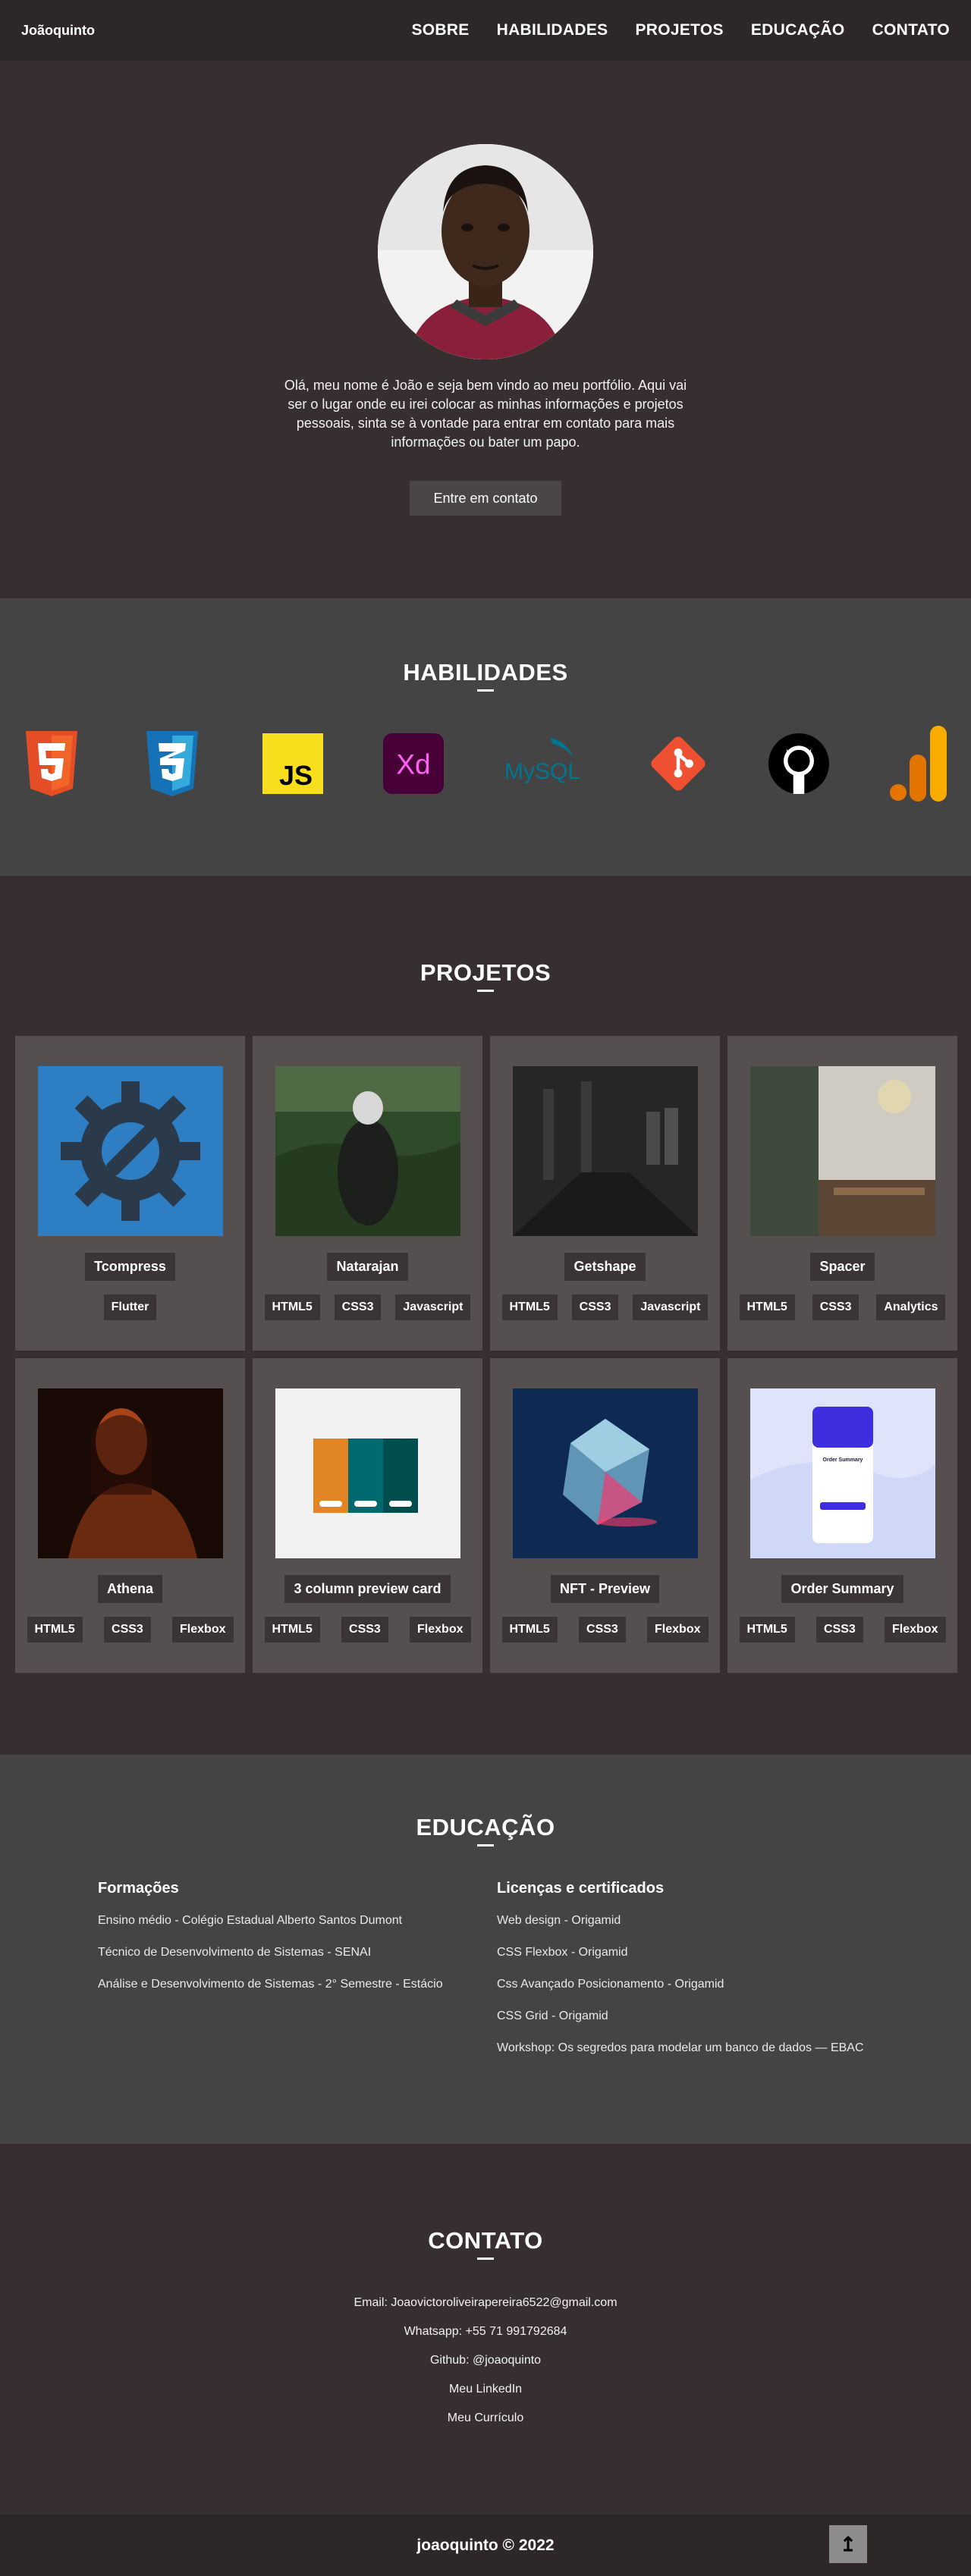  What do you see at coordinates (58, 31) in the screenshot?
I see `brand-logo: Joãoquinto` at bounding box center [58, 31].